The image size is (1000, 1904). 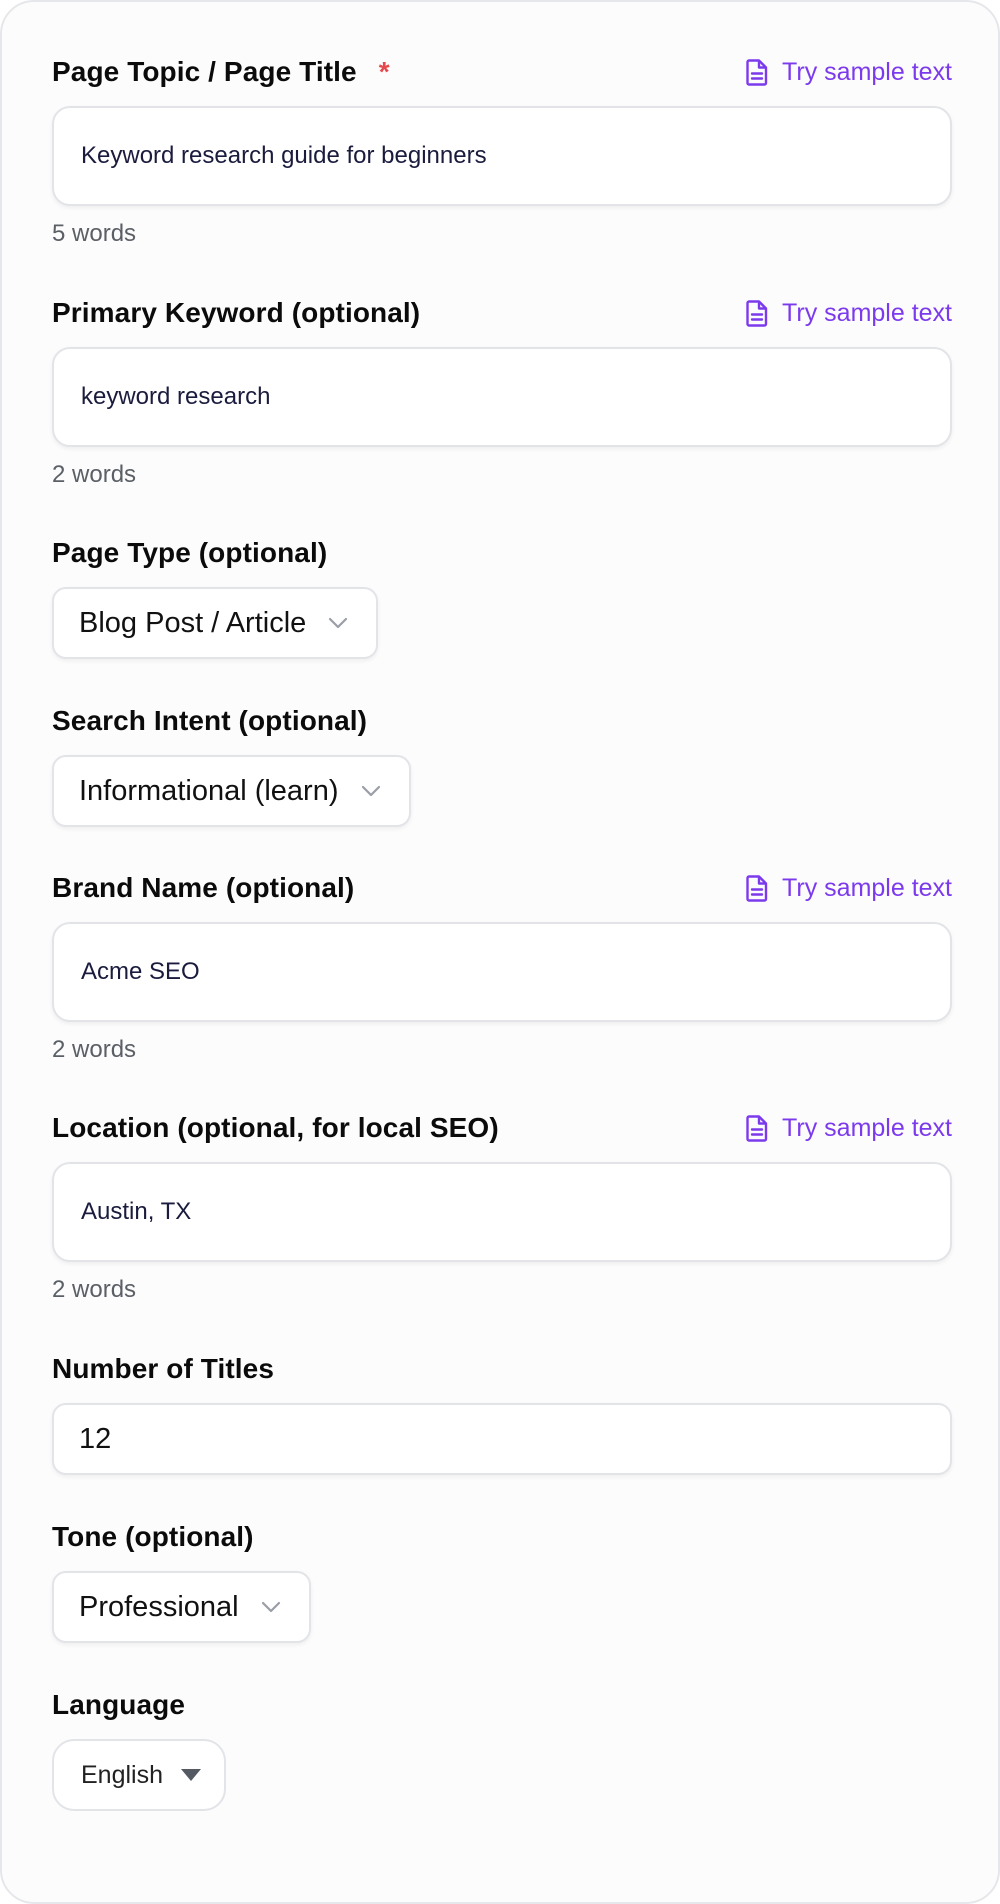 I want to click on page-type-label-row: Page Type (optional), so click(x=502, y=553).